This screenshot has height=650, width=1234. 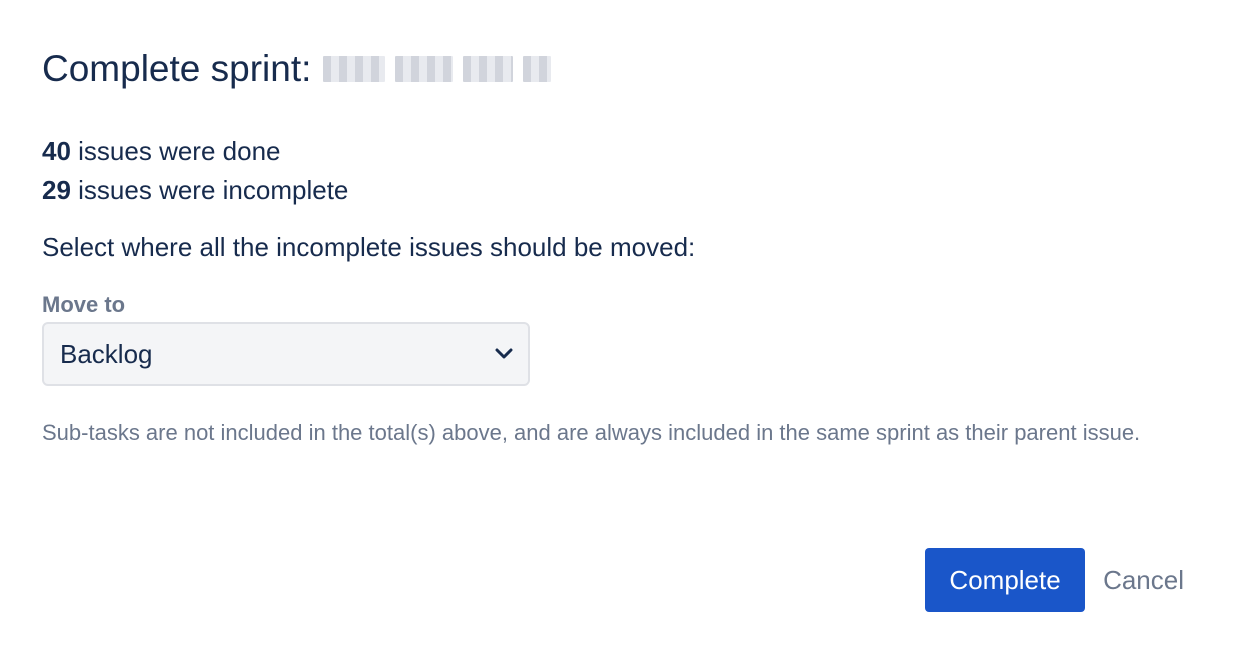 I want to click on cancel-button: Cancel, so click(x=1143, y=580).